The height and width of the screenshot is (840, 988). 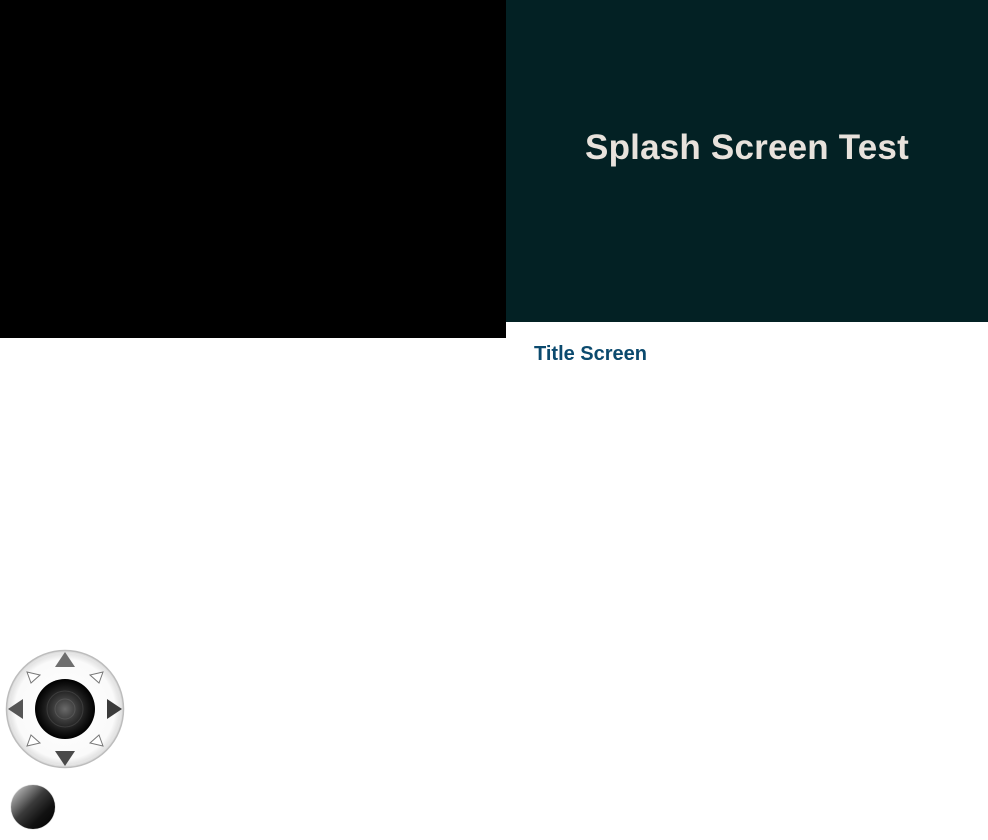 I want to click on splash-title: Splash Screen Test, so click(x=747, y=147).